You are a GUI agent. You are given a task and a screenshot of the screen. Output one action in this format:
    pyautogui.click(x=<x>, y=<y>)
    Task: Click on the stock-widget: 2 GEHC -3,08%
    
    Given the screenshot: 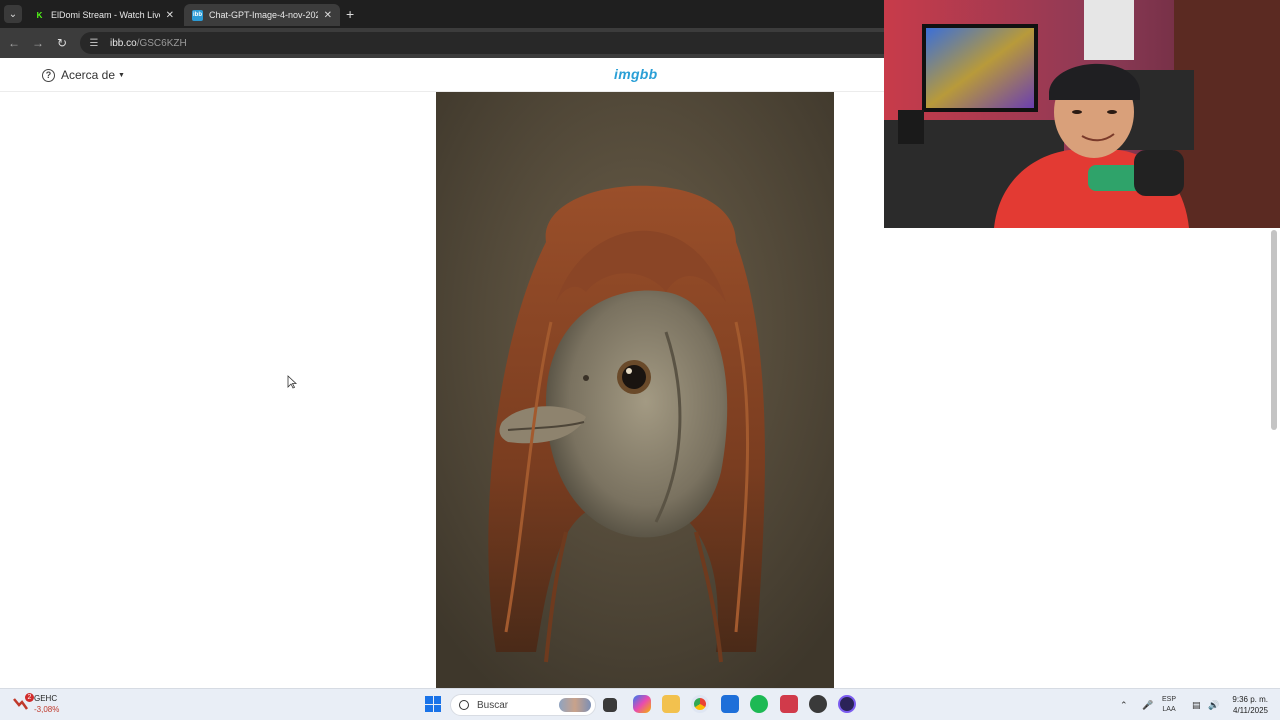 What is the action you would take?
    pyautogui.click(x=35, y=704)
    